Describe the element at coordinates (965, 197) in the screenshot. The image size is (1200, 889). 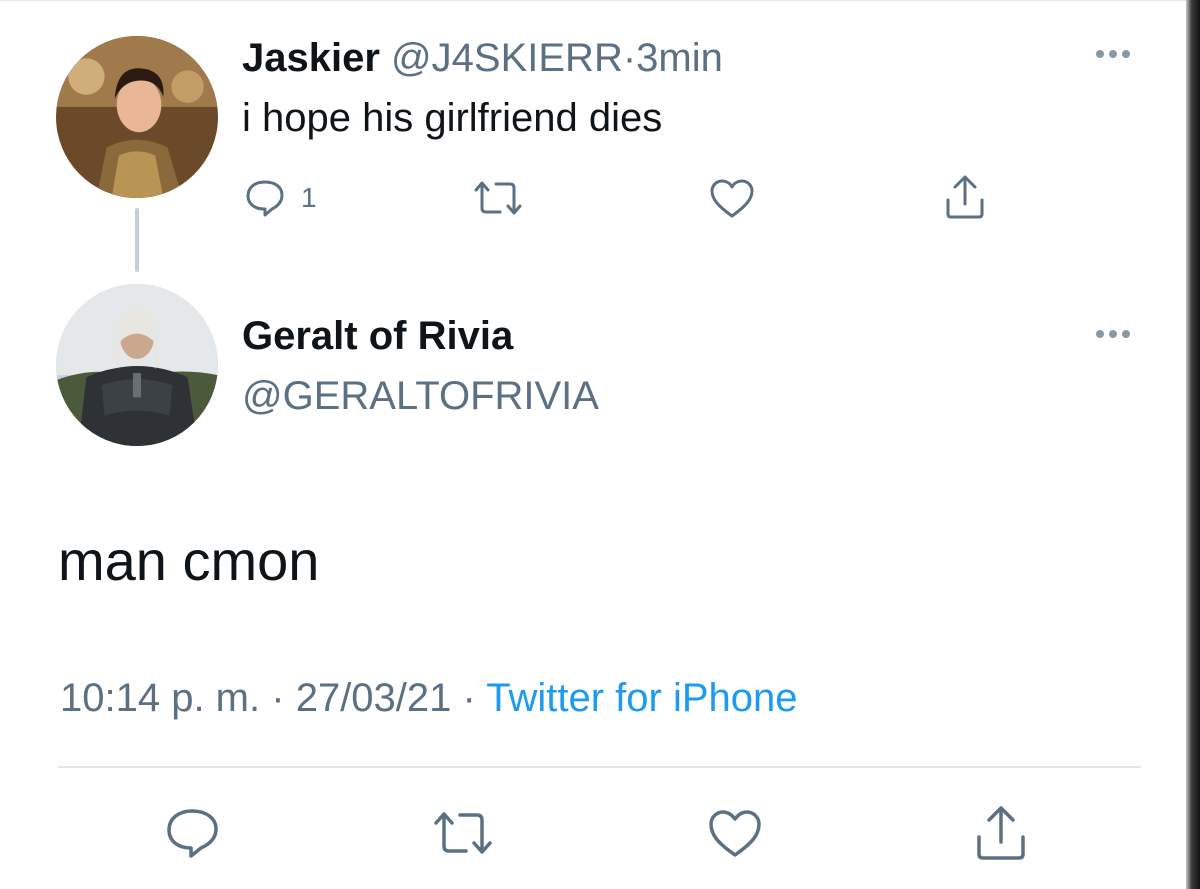
I see `parent-share-icon` at that location.